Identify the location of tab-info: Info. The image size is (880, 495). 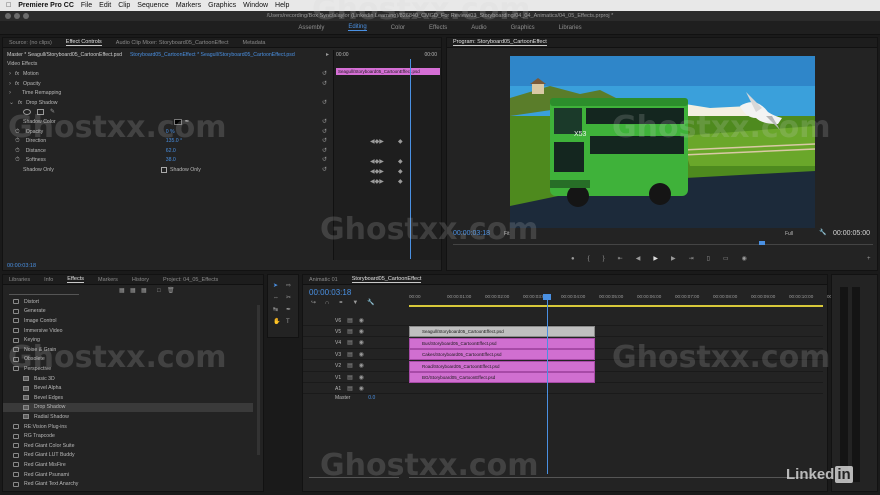
(48, 280).